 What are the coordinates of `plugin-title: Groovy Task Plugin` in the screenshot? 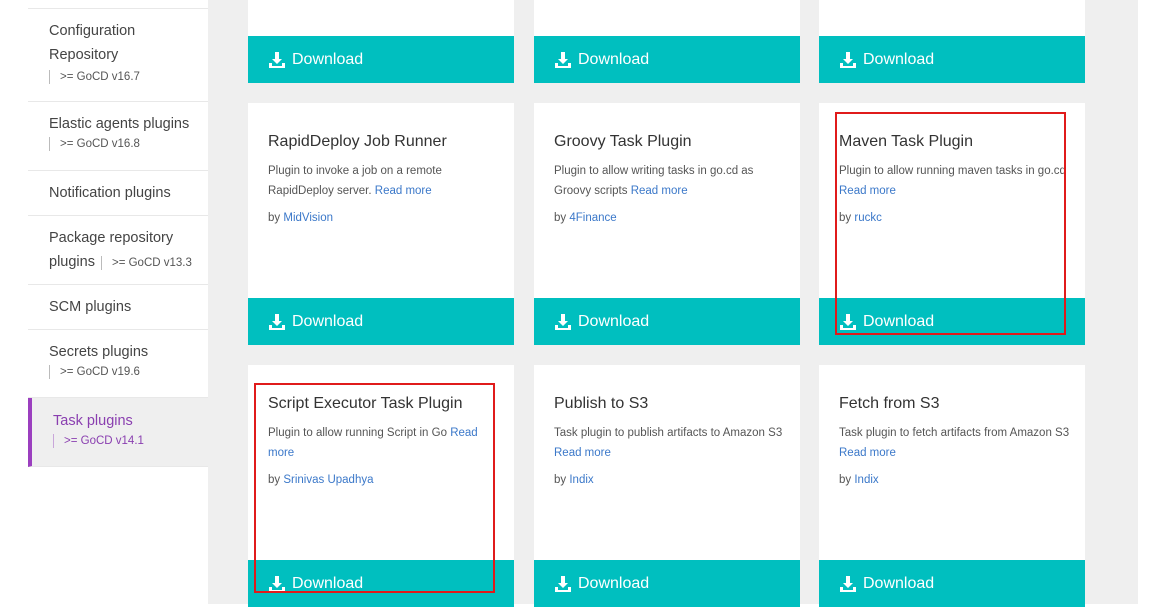 It's located at (623, 141).